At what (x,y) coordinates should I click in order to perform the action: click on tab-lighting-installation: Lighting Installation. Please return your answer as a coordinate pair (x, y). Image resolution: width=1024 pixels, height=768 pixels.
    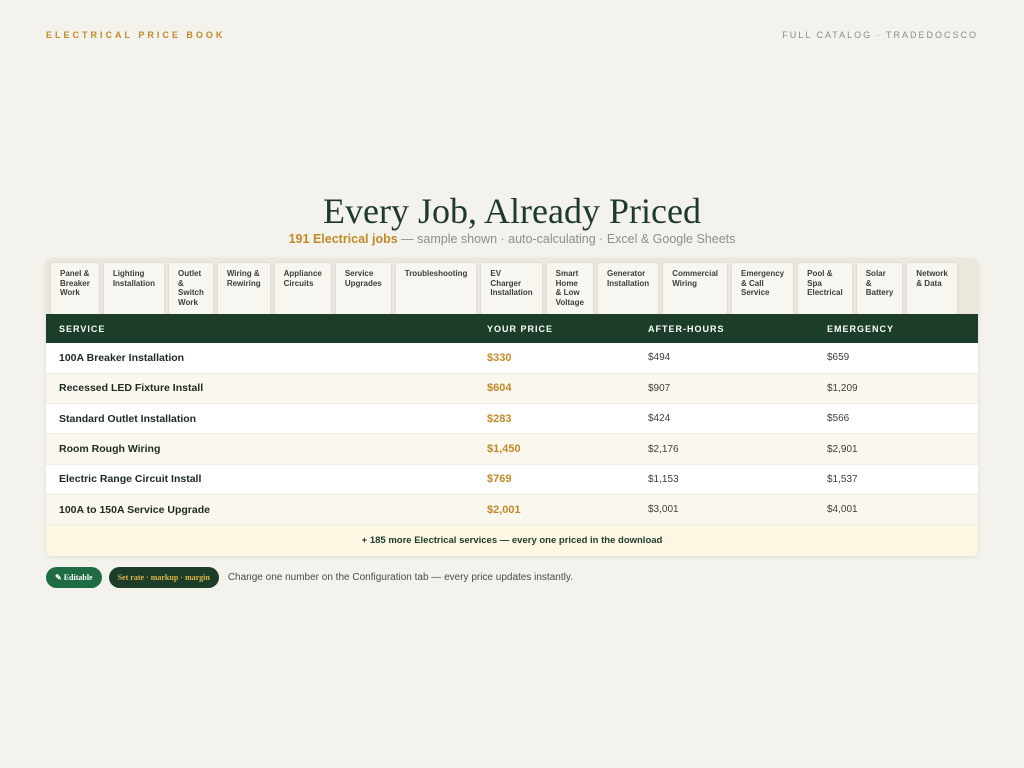
    Looking at the image, I should click on (134, 288).